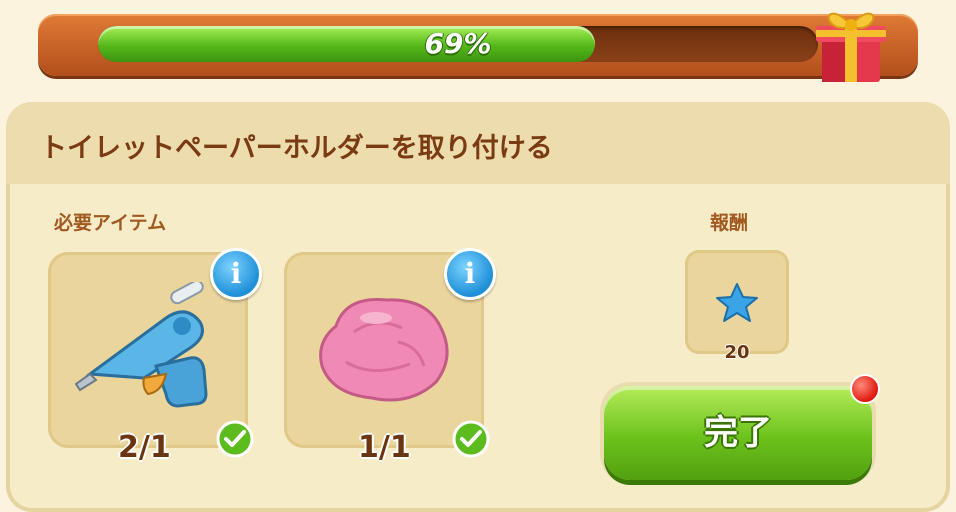 This screenshot has height=512, width=956. I want to click on progress-percent: 69%, so click(458, 43).